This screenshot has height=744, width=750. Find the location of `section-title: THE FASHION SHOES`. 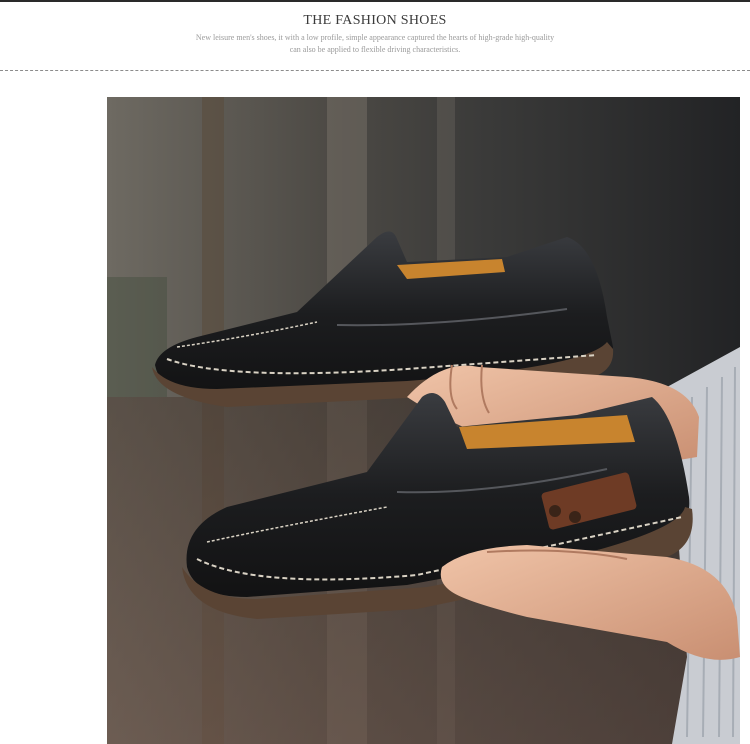

section-title: THE FASHION SHOES is located at coordinates (375, 20).